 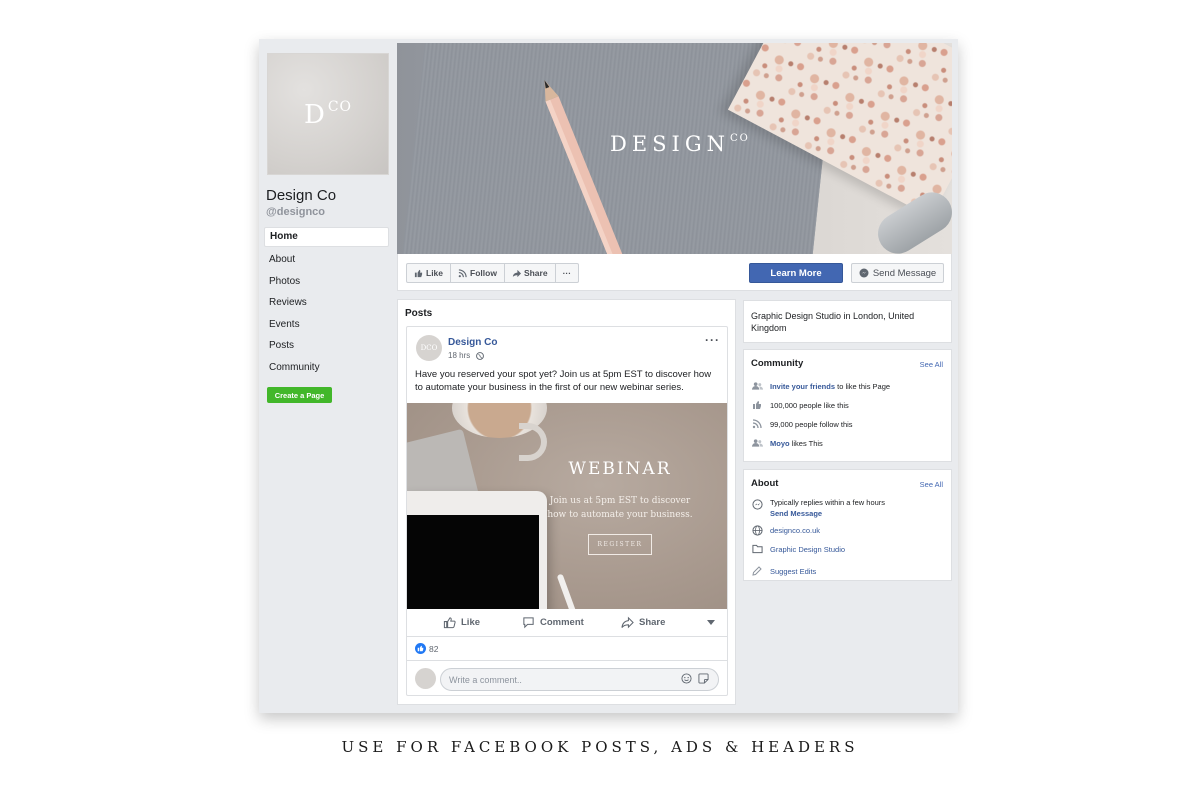 I want to click on follow-button: Follow, so click(x=478, y=273).